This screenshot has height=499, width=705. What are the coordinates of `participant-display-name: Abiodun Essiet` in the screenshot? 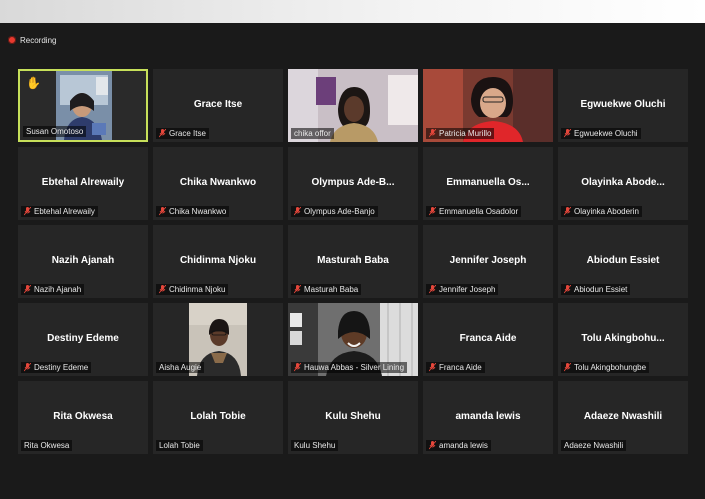 It's located at (623, 260).